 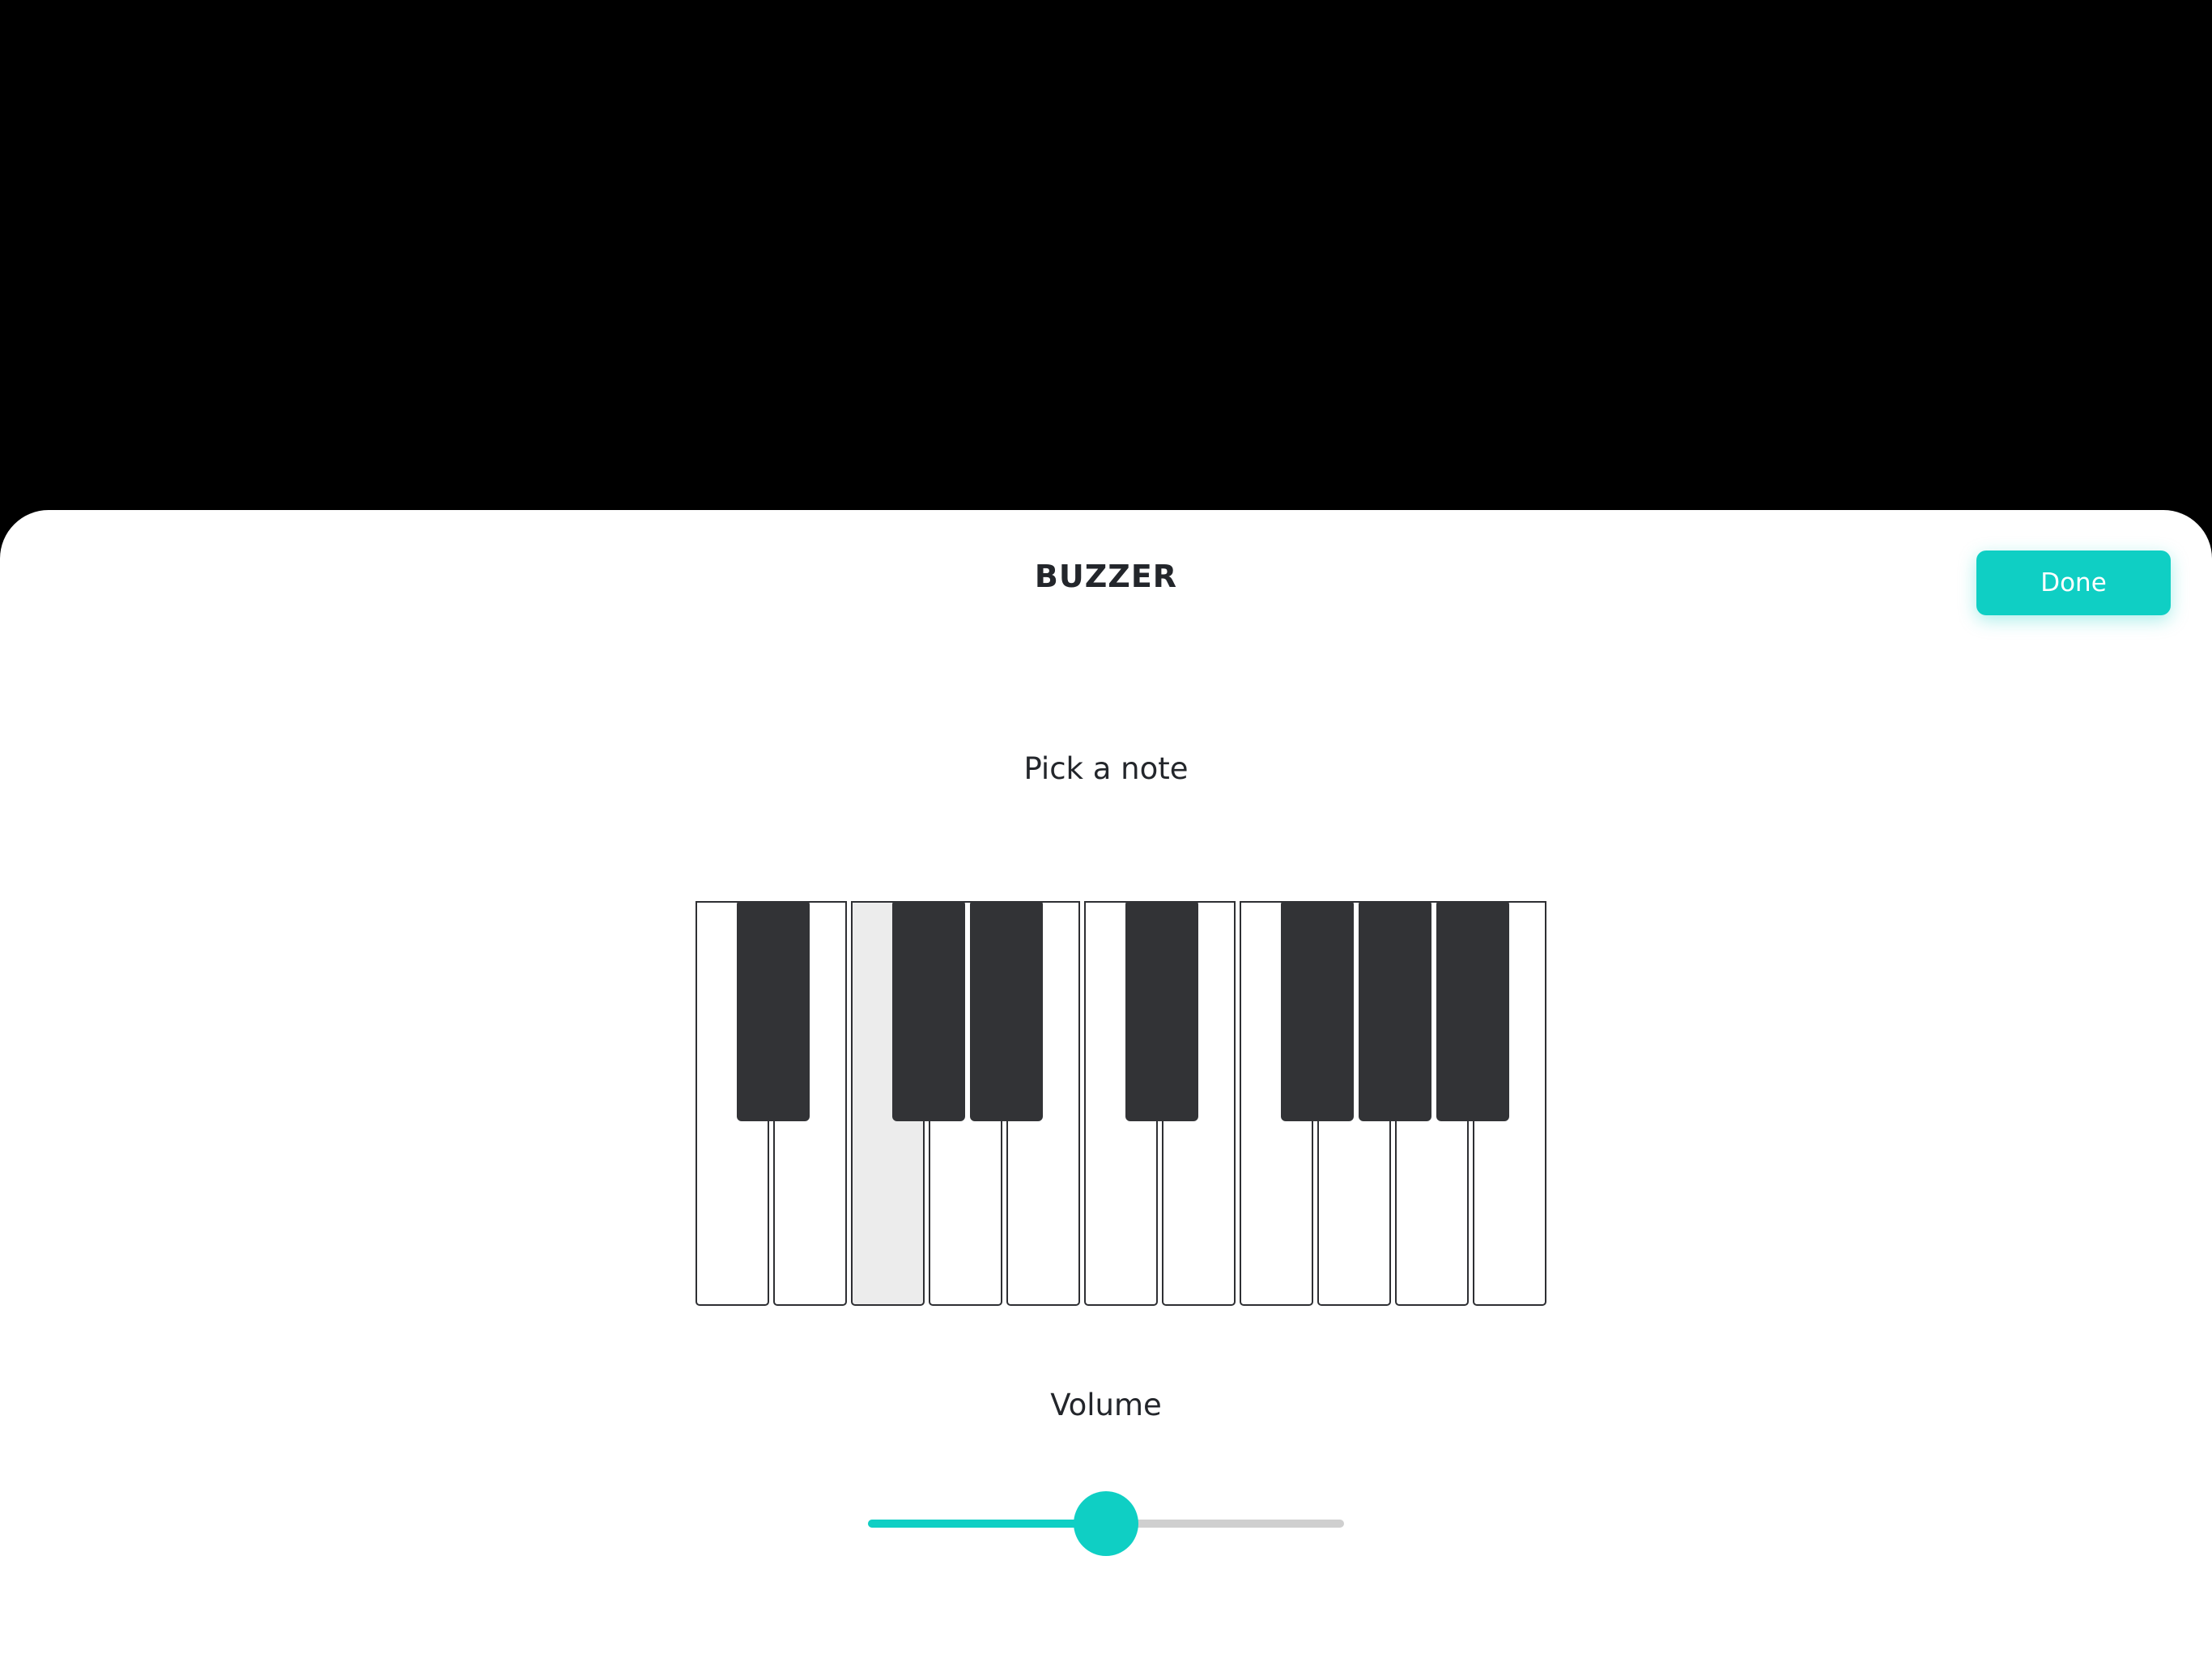 What do you see at coordinates (1106, 1405) in the screenshot?
I see `volume-label: Volume` at bounding box center [1106, 1405].